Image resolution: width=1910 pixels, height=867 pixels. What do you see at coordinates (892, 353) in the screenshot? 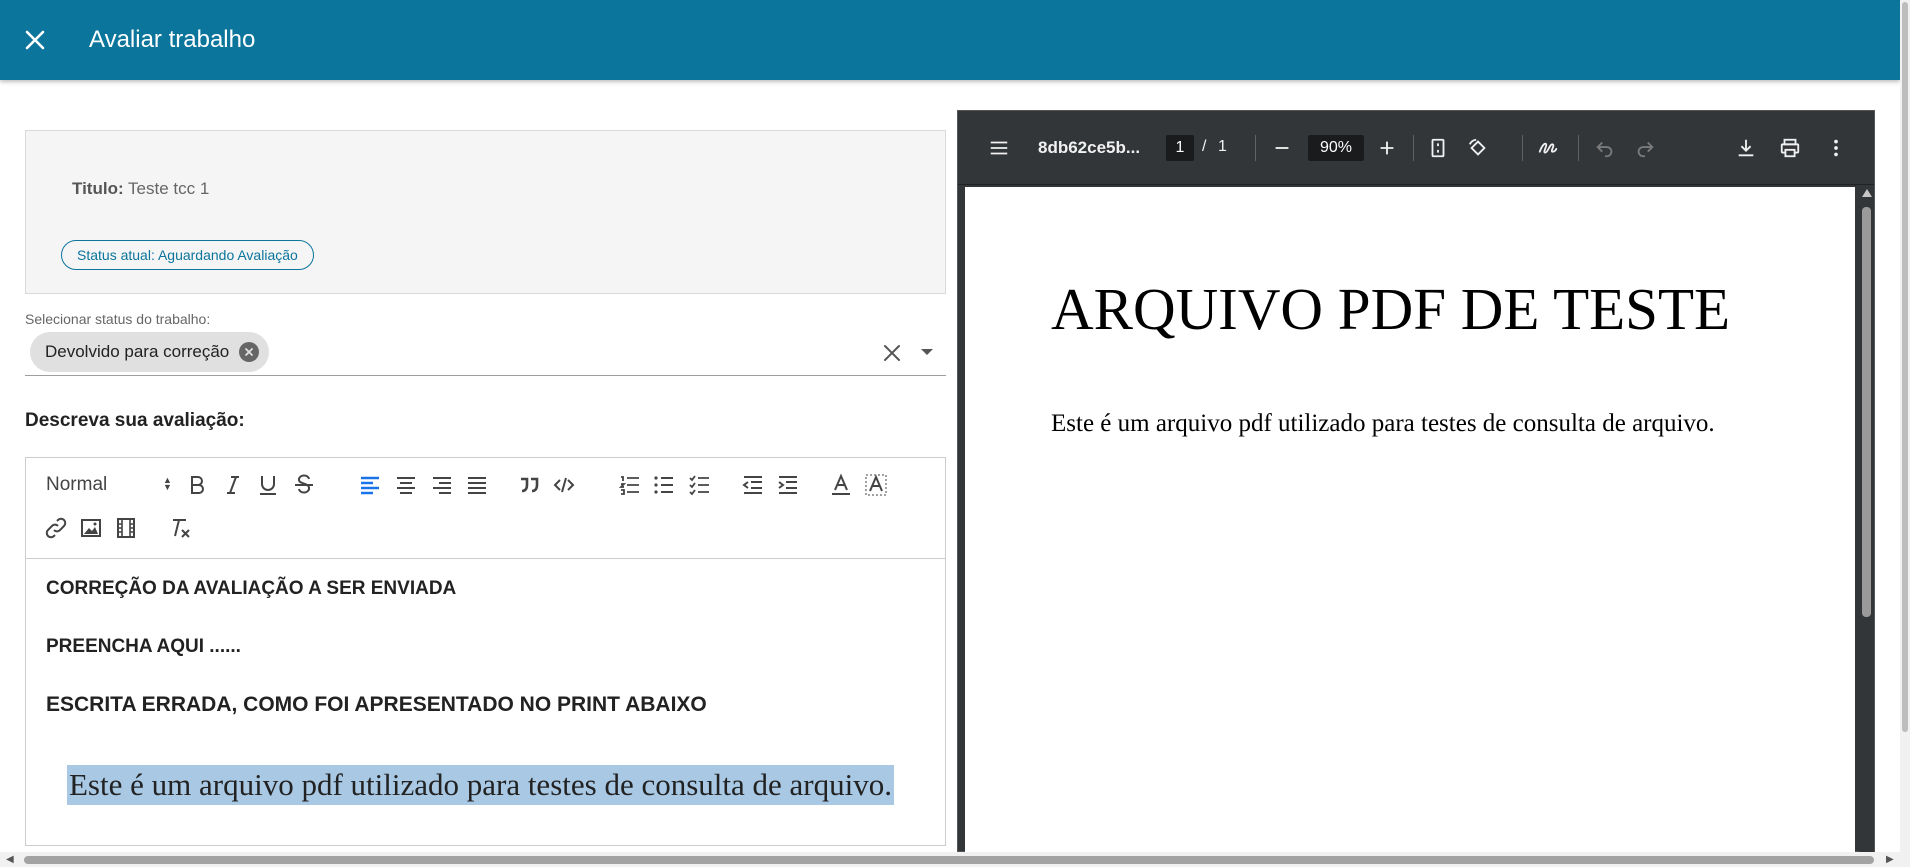
I see `clear-selection-icon` at bounding box center [892, 353].